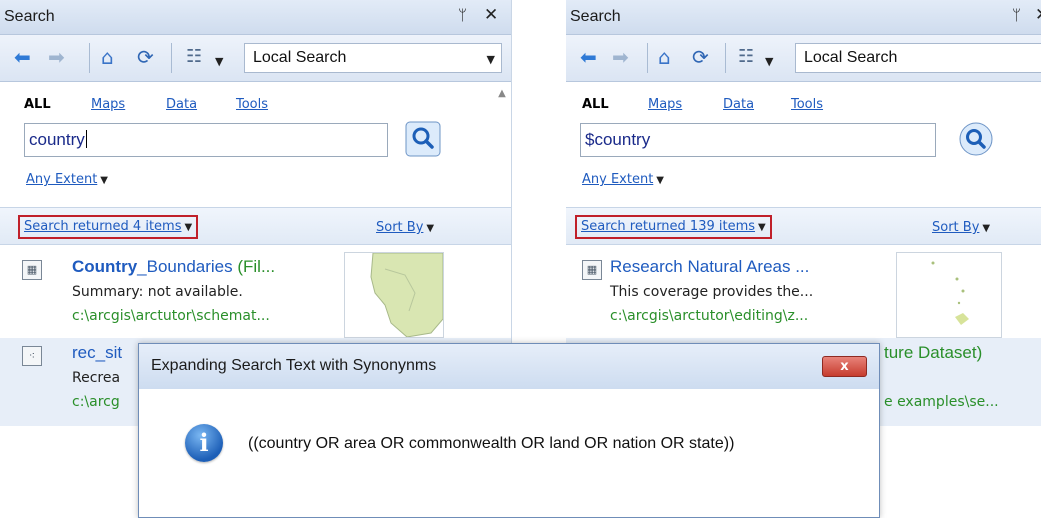 The height and width of the screenshot is (518, 1041). What do you see at coordinates (373, 58) in the screenshot?
I see `scope-dropdown: Local Search ▼` at bounding box center [373, 58].